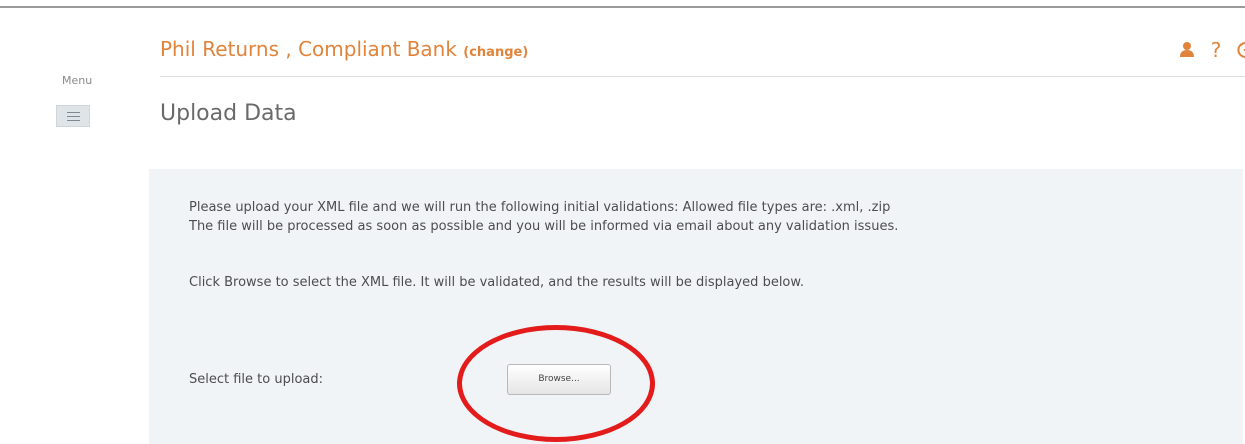  Describe the element at coordinates (312, 49) in the screenshot. I see `organization-title: Phil Returns , Compliant Bank` at that location.